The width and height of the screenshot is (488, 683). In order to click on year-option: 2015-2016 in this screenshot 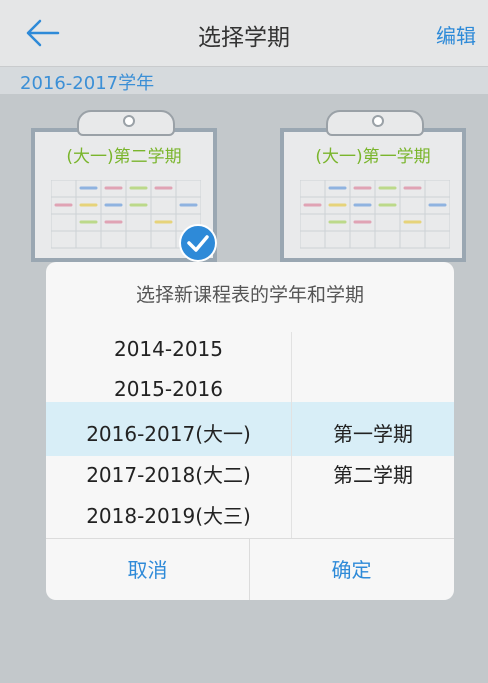, I will do `click(168, 389)`.